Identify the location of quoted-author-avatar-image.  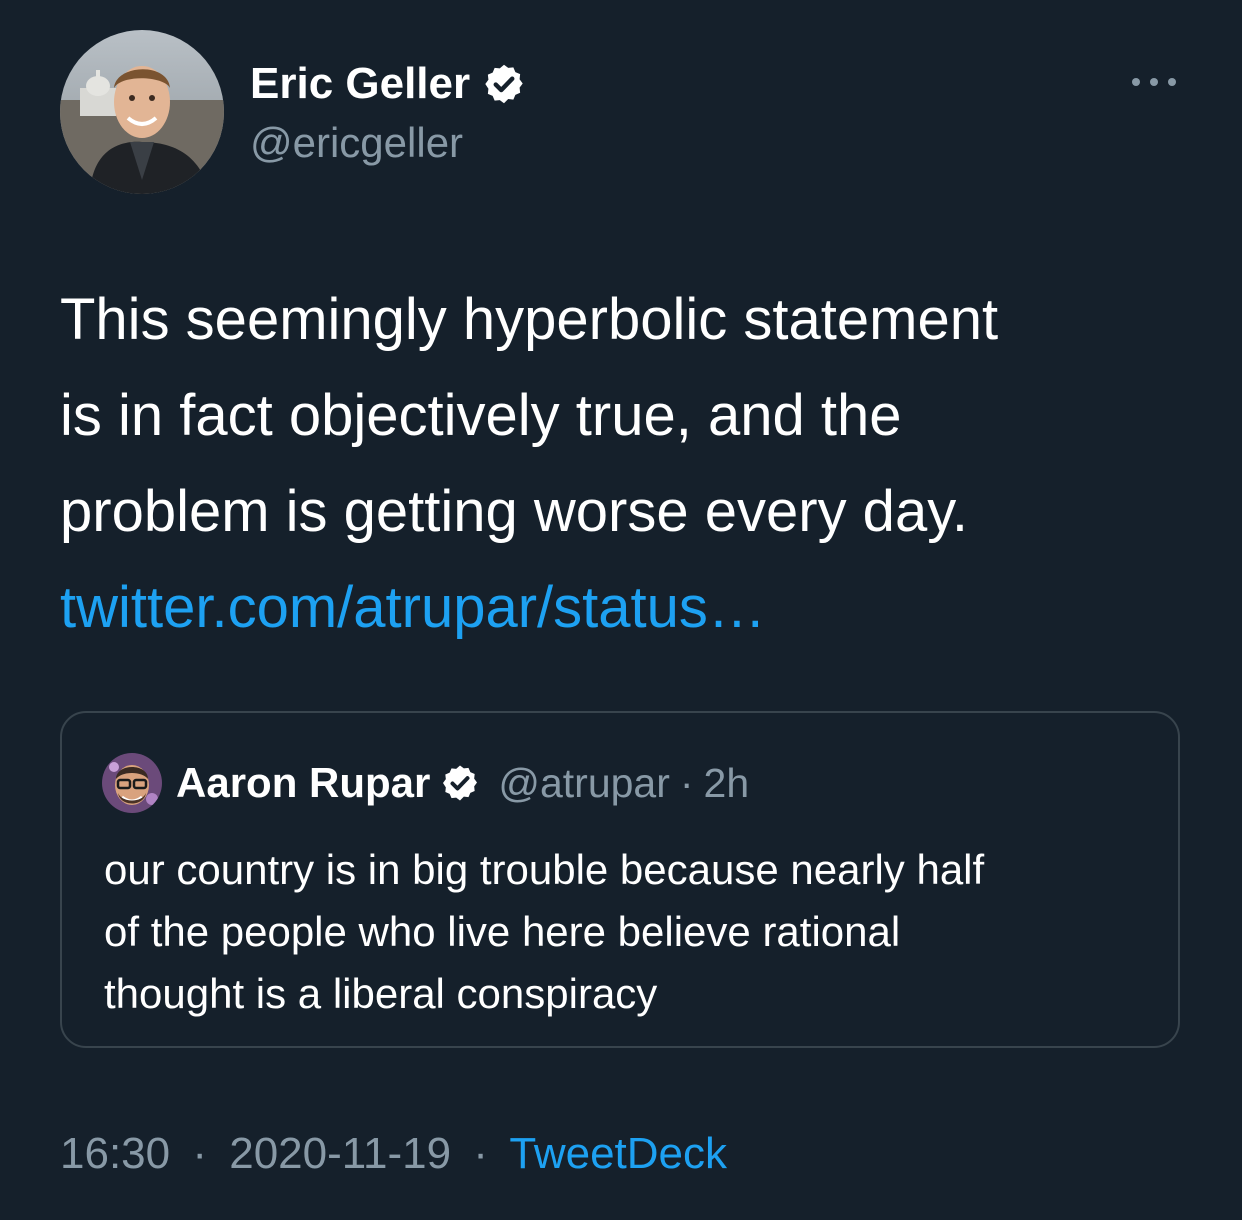
(132, 783).